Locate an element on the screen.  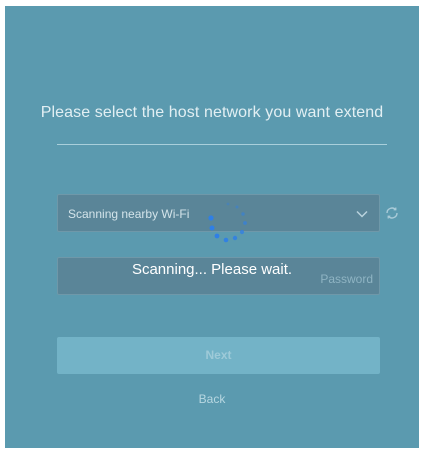
scanning-message: Scanning... Please wait. is located at coordinates (212, 269).